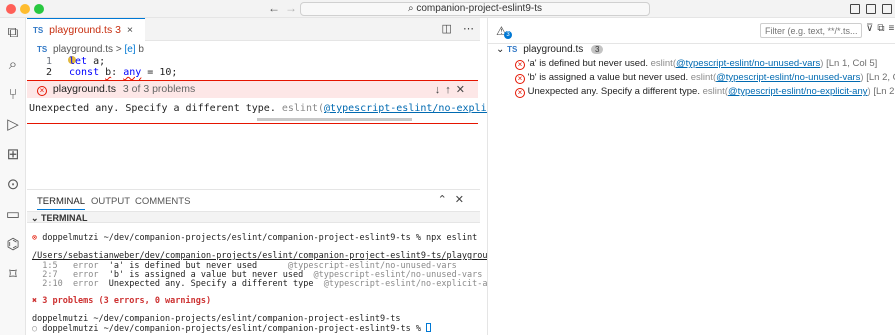 The width and height of the screenshot is (895, 335). I want to click on terminal-rule: @typescript-eslint/no-explicit-any, so click(410, 284).